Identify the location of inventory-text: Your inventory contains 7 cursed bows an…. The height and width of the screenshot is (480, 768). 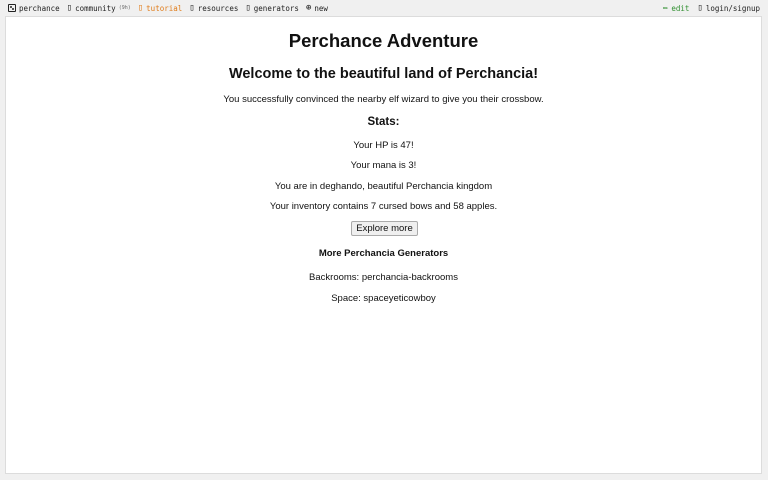
(383, 206).